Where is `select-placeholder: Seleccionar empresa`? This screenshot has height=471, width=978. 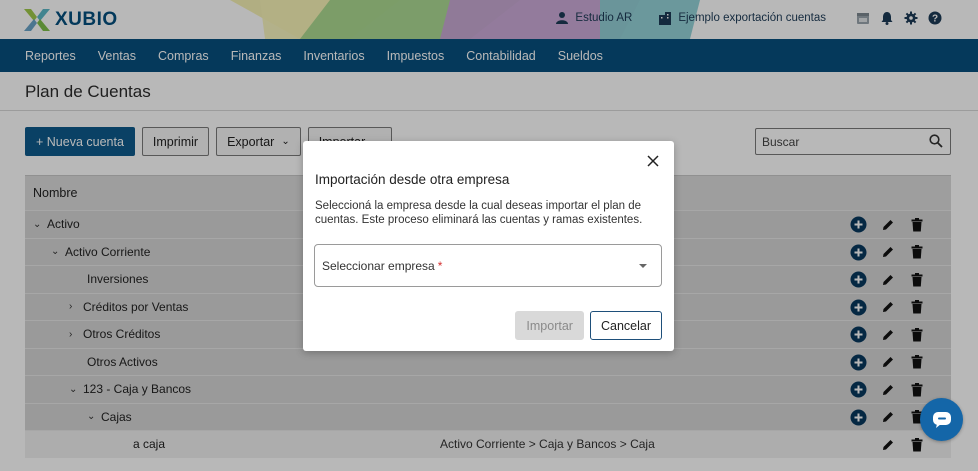
select-placeholder: Seleccionar empresa is located at coordinates (378, 265).